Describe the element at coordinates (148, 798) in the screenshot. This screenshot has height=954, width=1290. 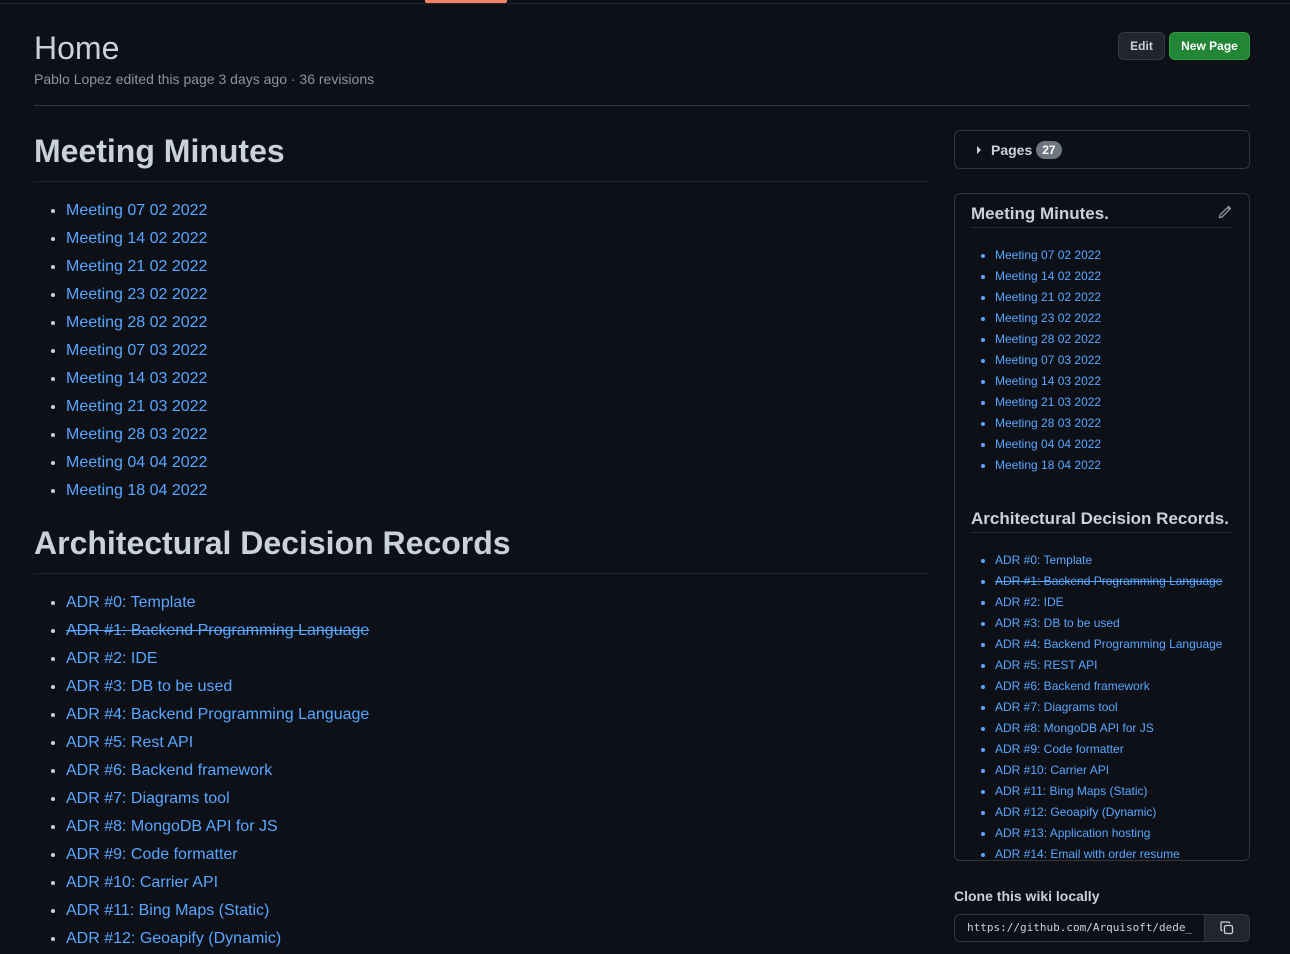
I see `adr-link: ADR #7: Diagrams tool` at that location.